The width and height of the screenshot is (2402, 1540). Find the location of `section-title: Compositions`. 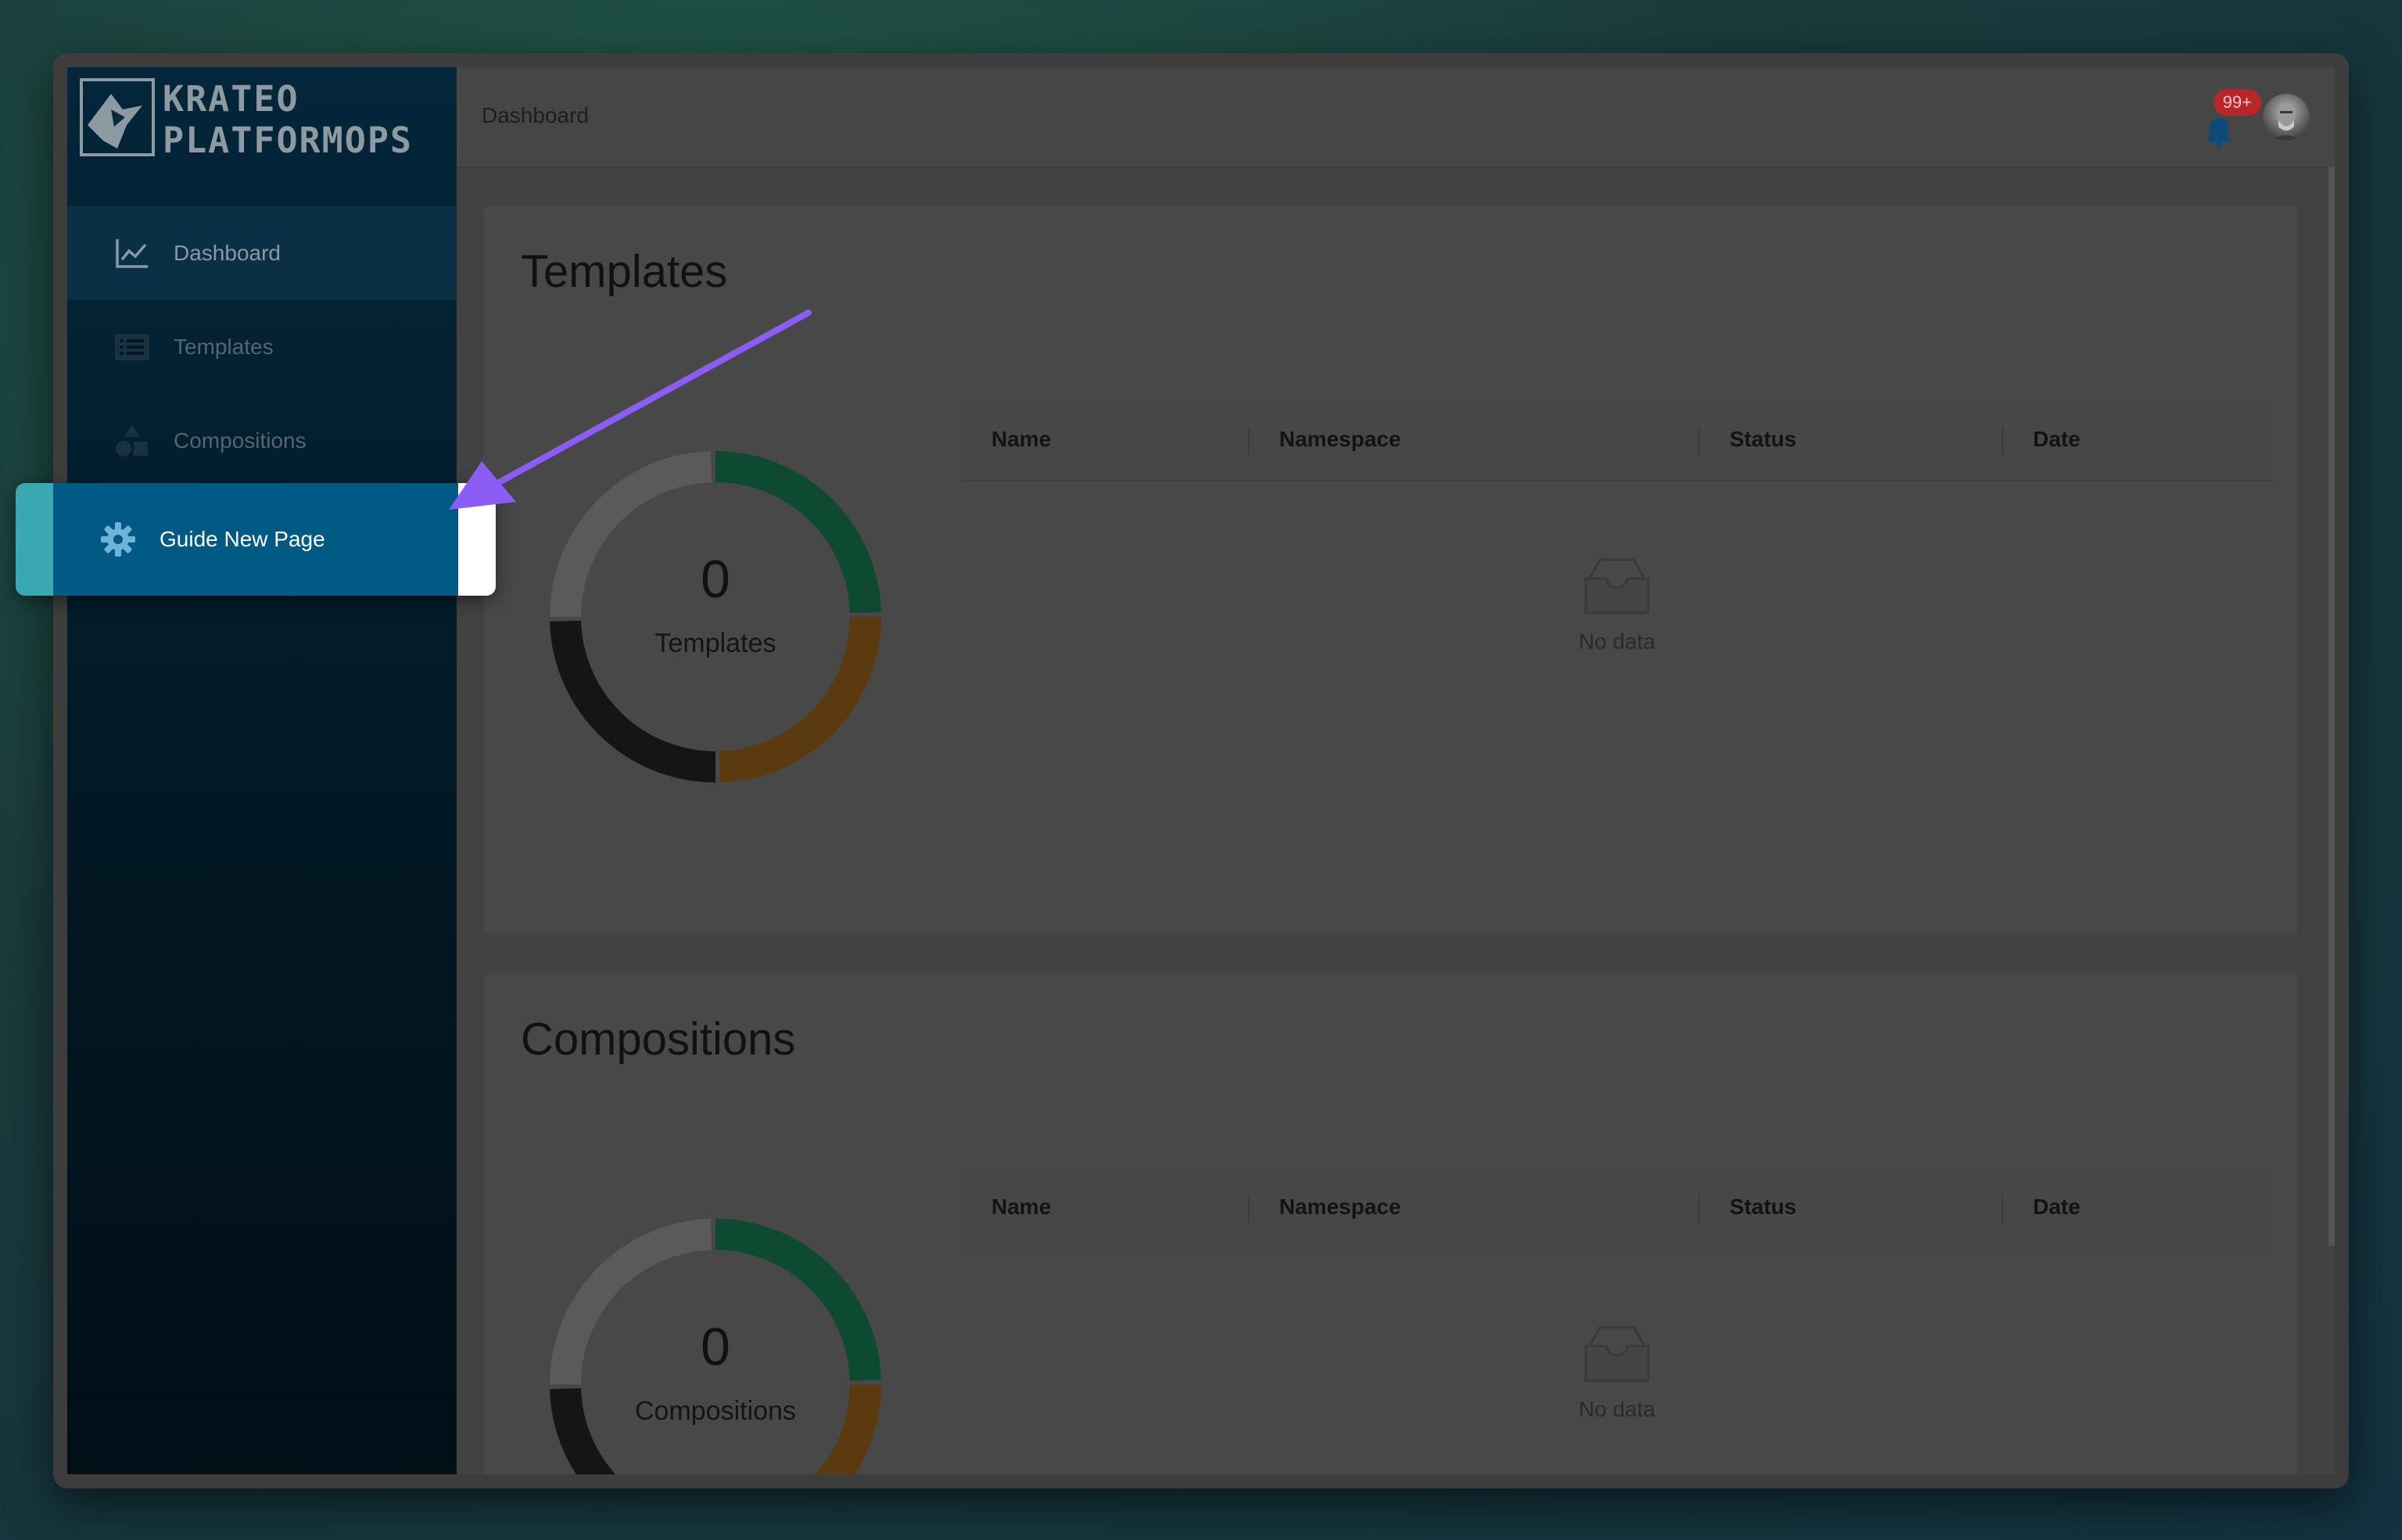

section-title: Compositions is located at coordinates (658, 1039).